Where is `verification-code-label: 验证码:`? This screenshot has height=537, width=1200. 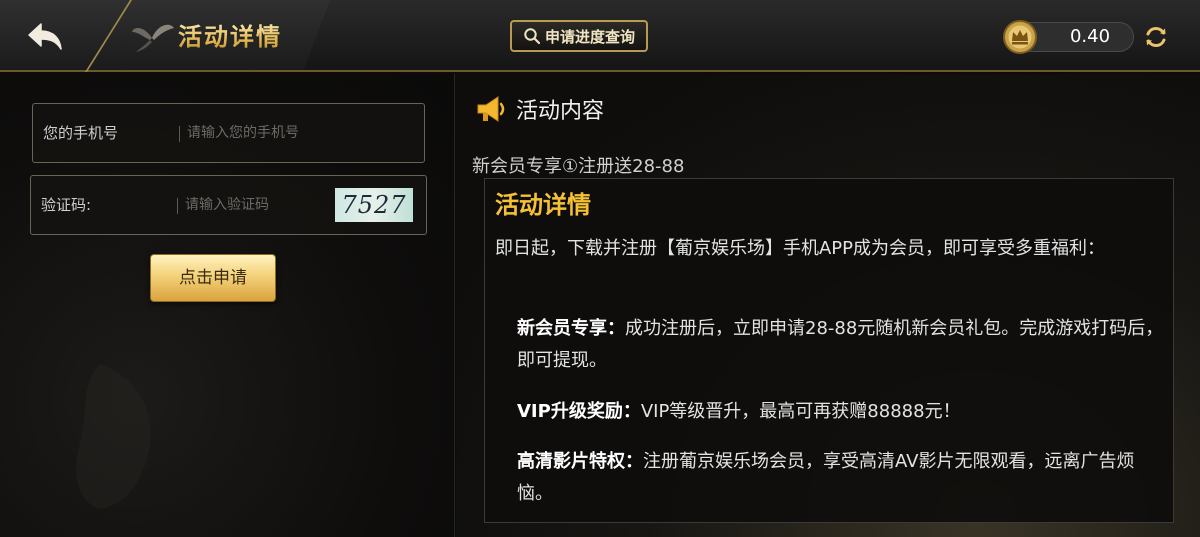
verification-code-label: 验证码: is located at coordinates (66, 205).